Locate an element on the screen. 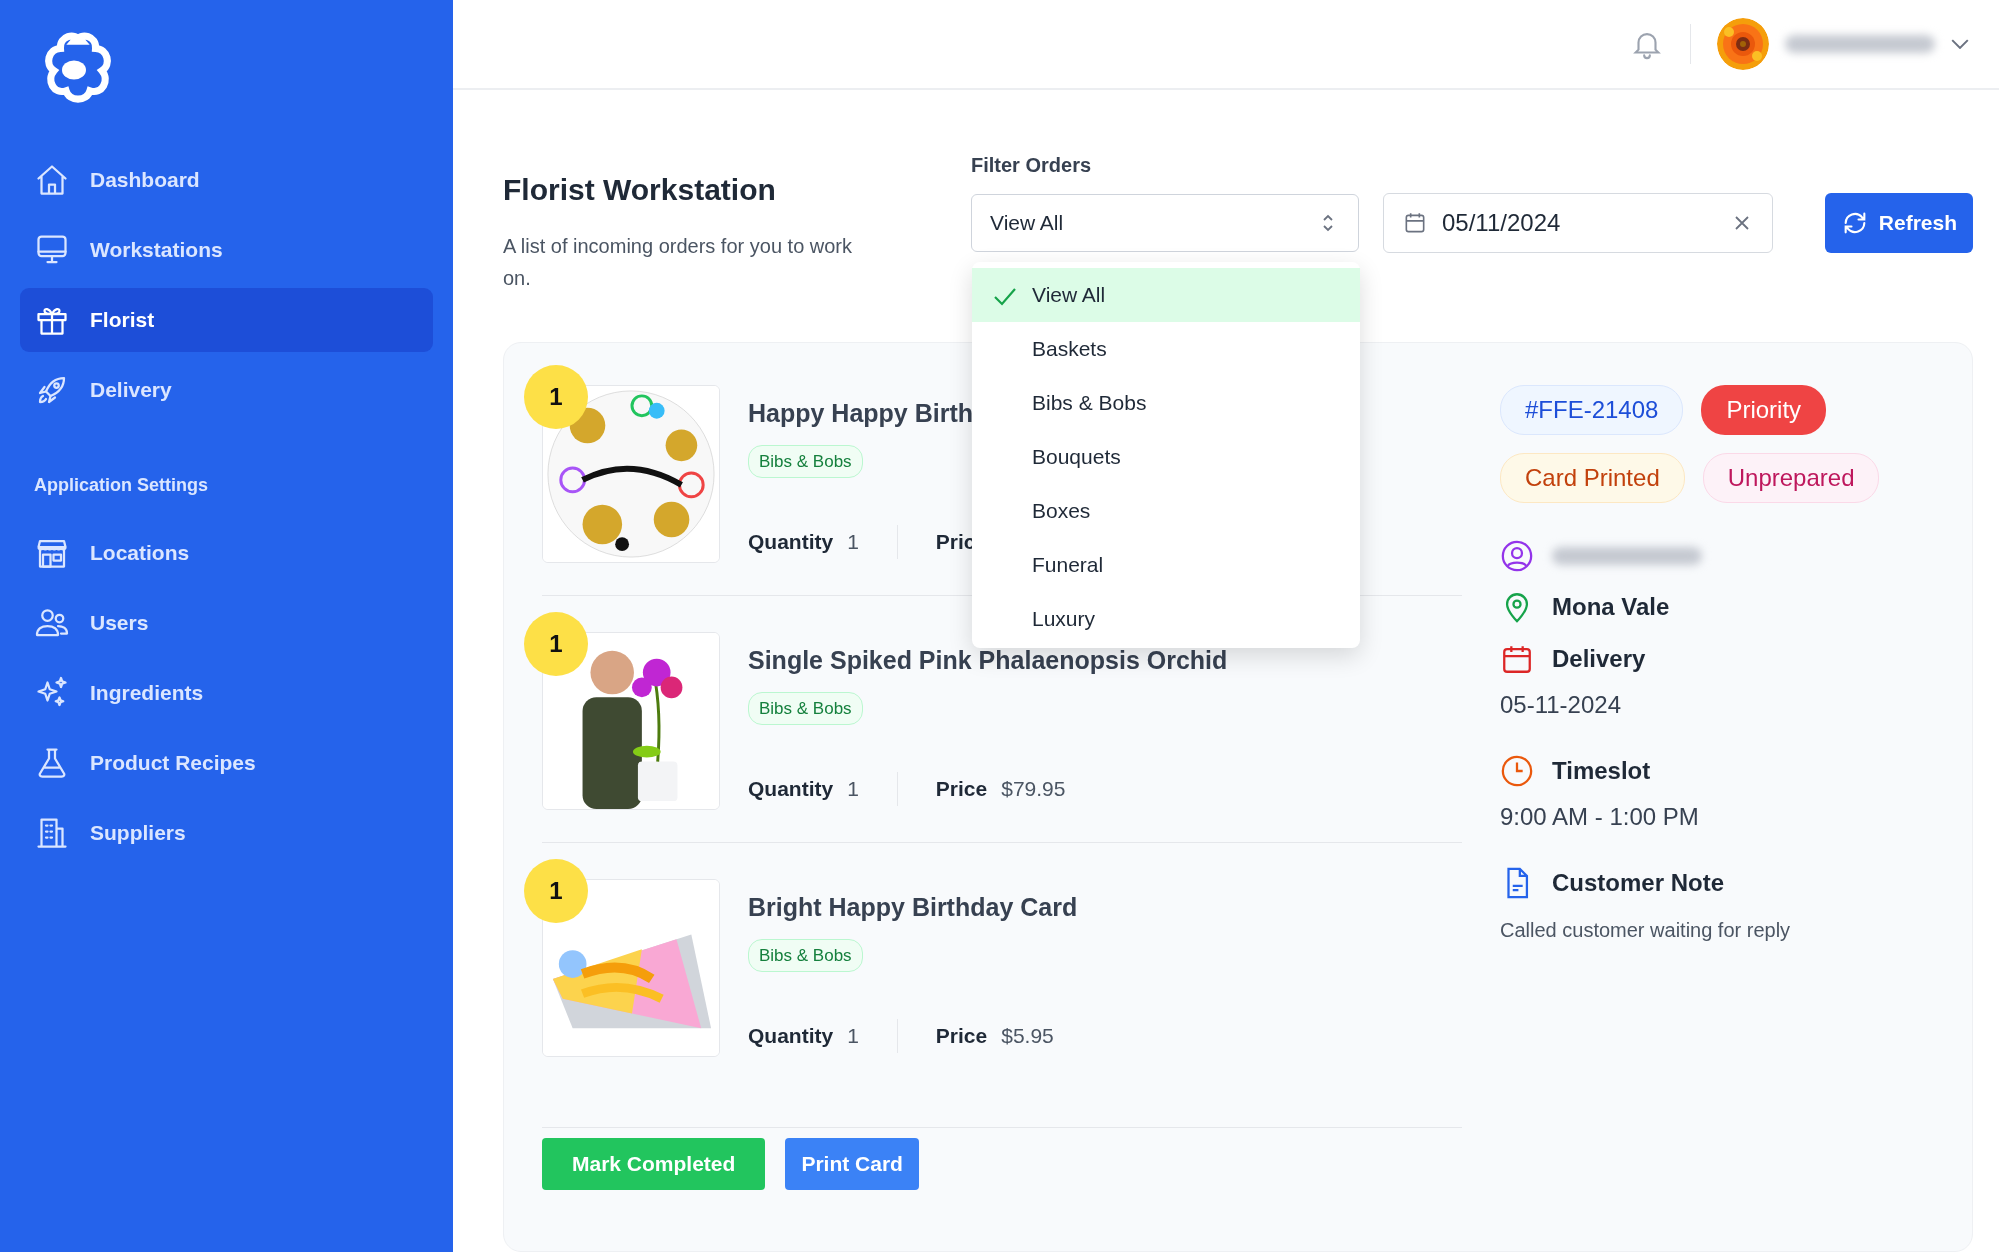  timeslot-text: 9:00 AM - 1:00 PM is located at coordinates (1599, 817).